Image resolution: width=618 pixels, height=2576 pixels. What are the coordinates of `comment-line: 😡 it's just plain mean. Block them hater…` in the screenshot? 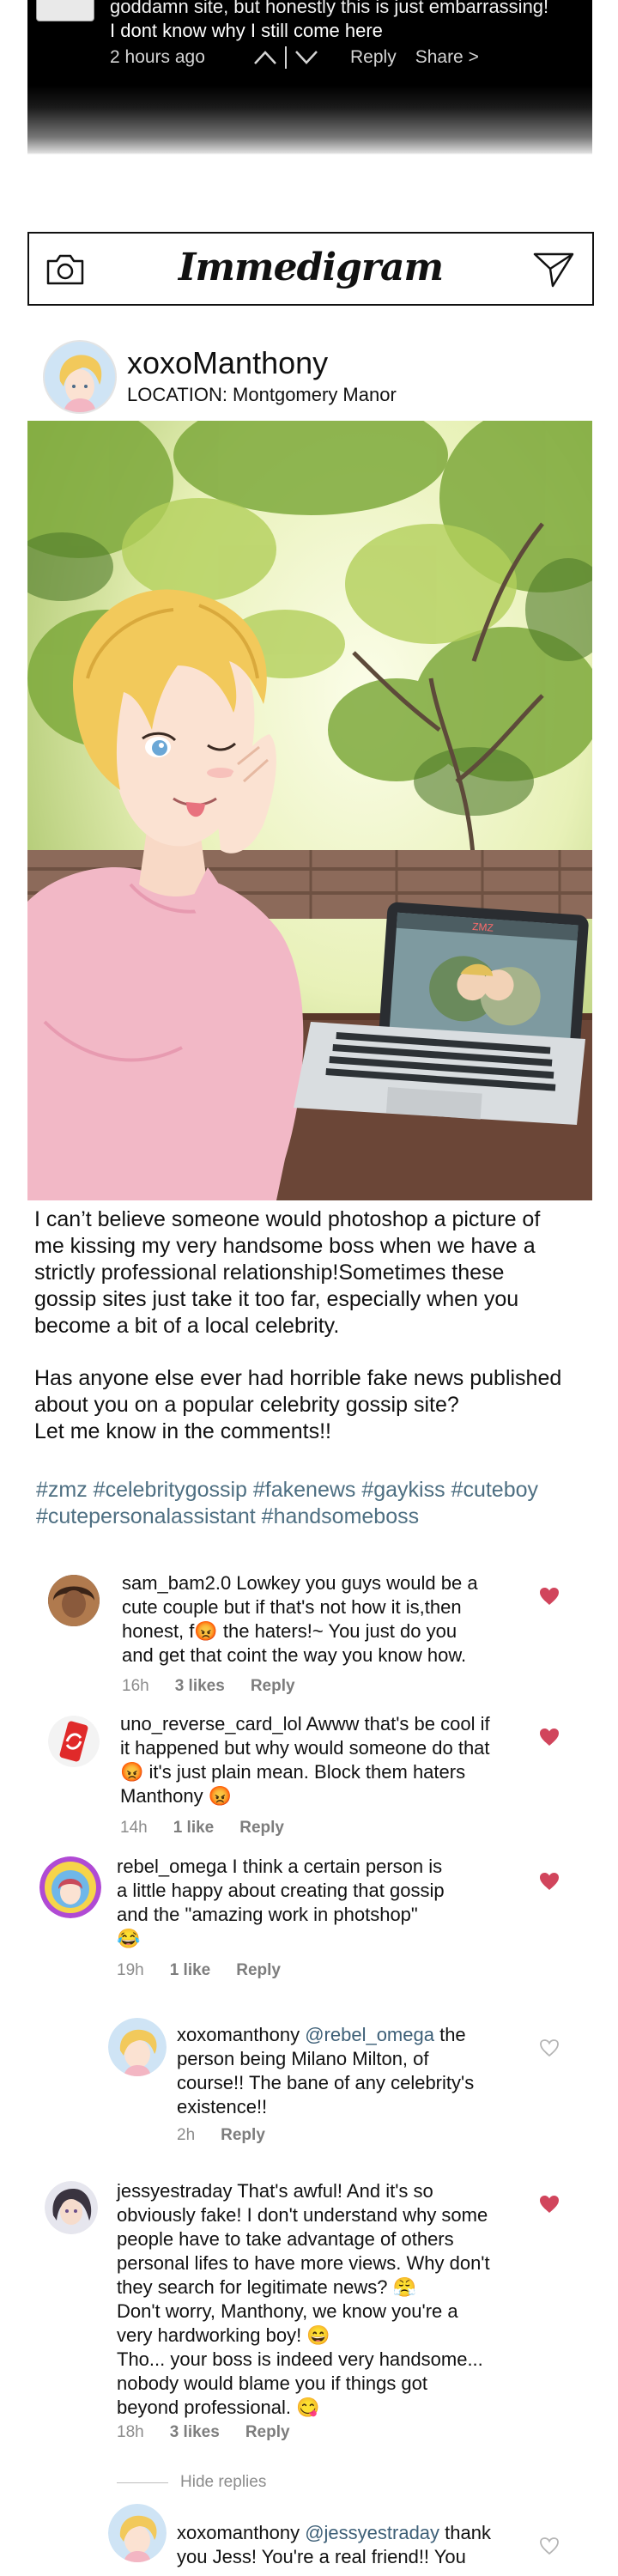 It's located at (293, 1772).